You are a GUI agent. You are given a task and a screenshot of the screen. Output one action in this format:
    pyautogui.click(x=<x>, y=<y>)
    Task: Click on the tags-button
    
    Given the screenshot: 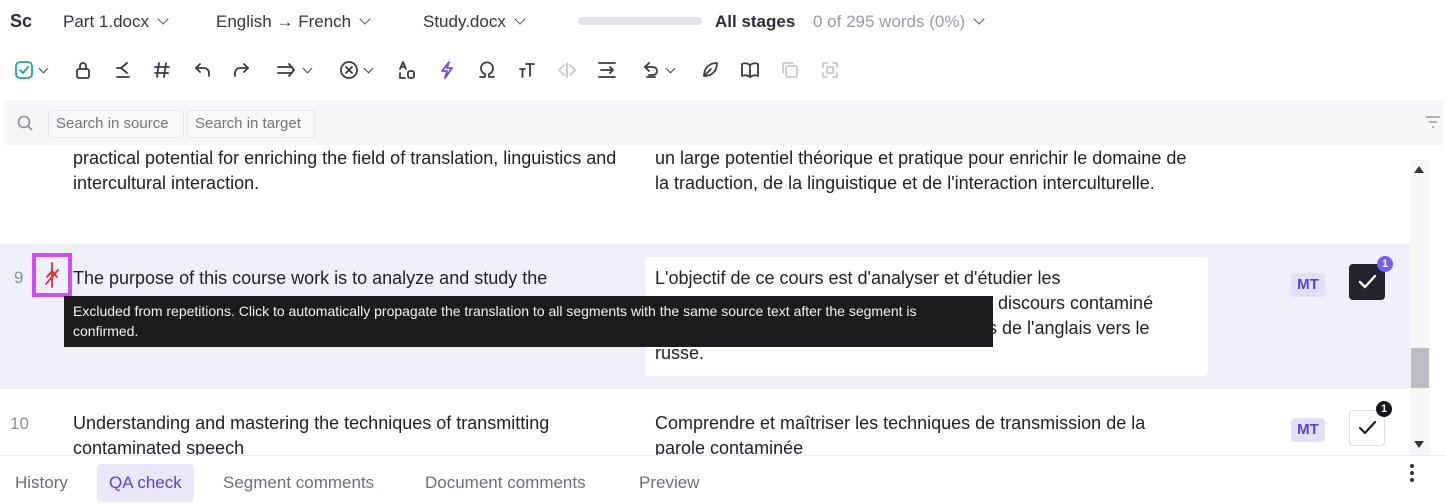 What is the action you would take?
    pyautogui.click(x=162, y=70)
    